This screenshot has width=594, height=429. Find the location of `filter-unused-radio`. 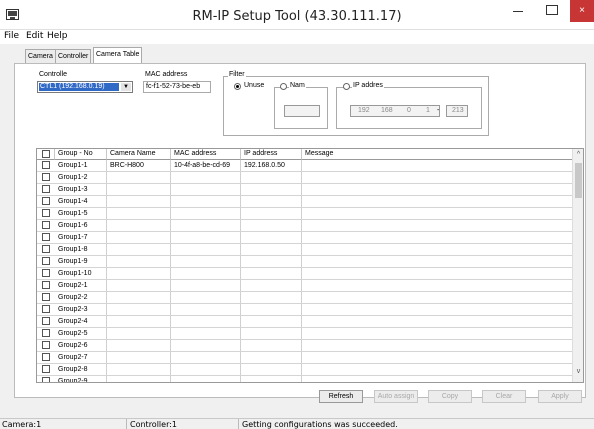

filter-unused-radio is located at coordinates (237, 86).